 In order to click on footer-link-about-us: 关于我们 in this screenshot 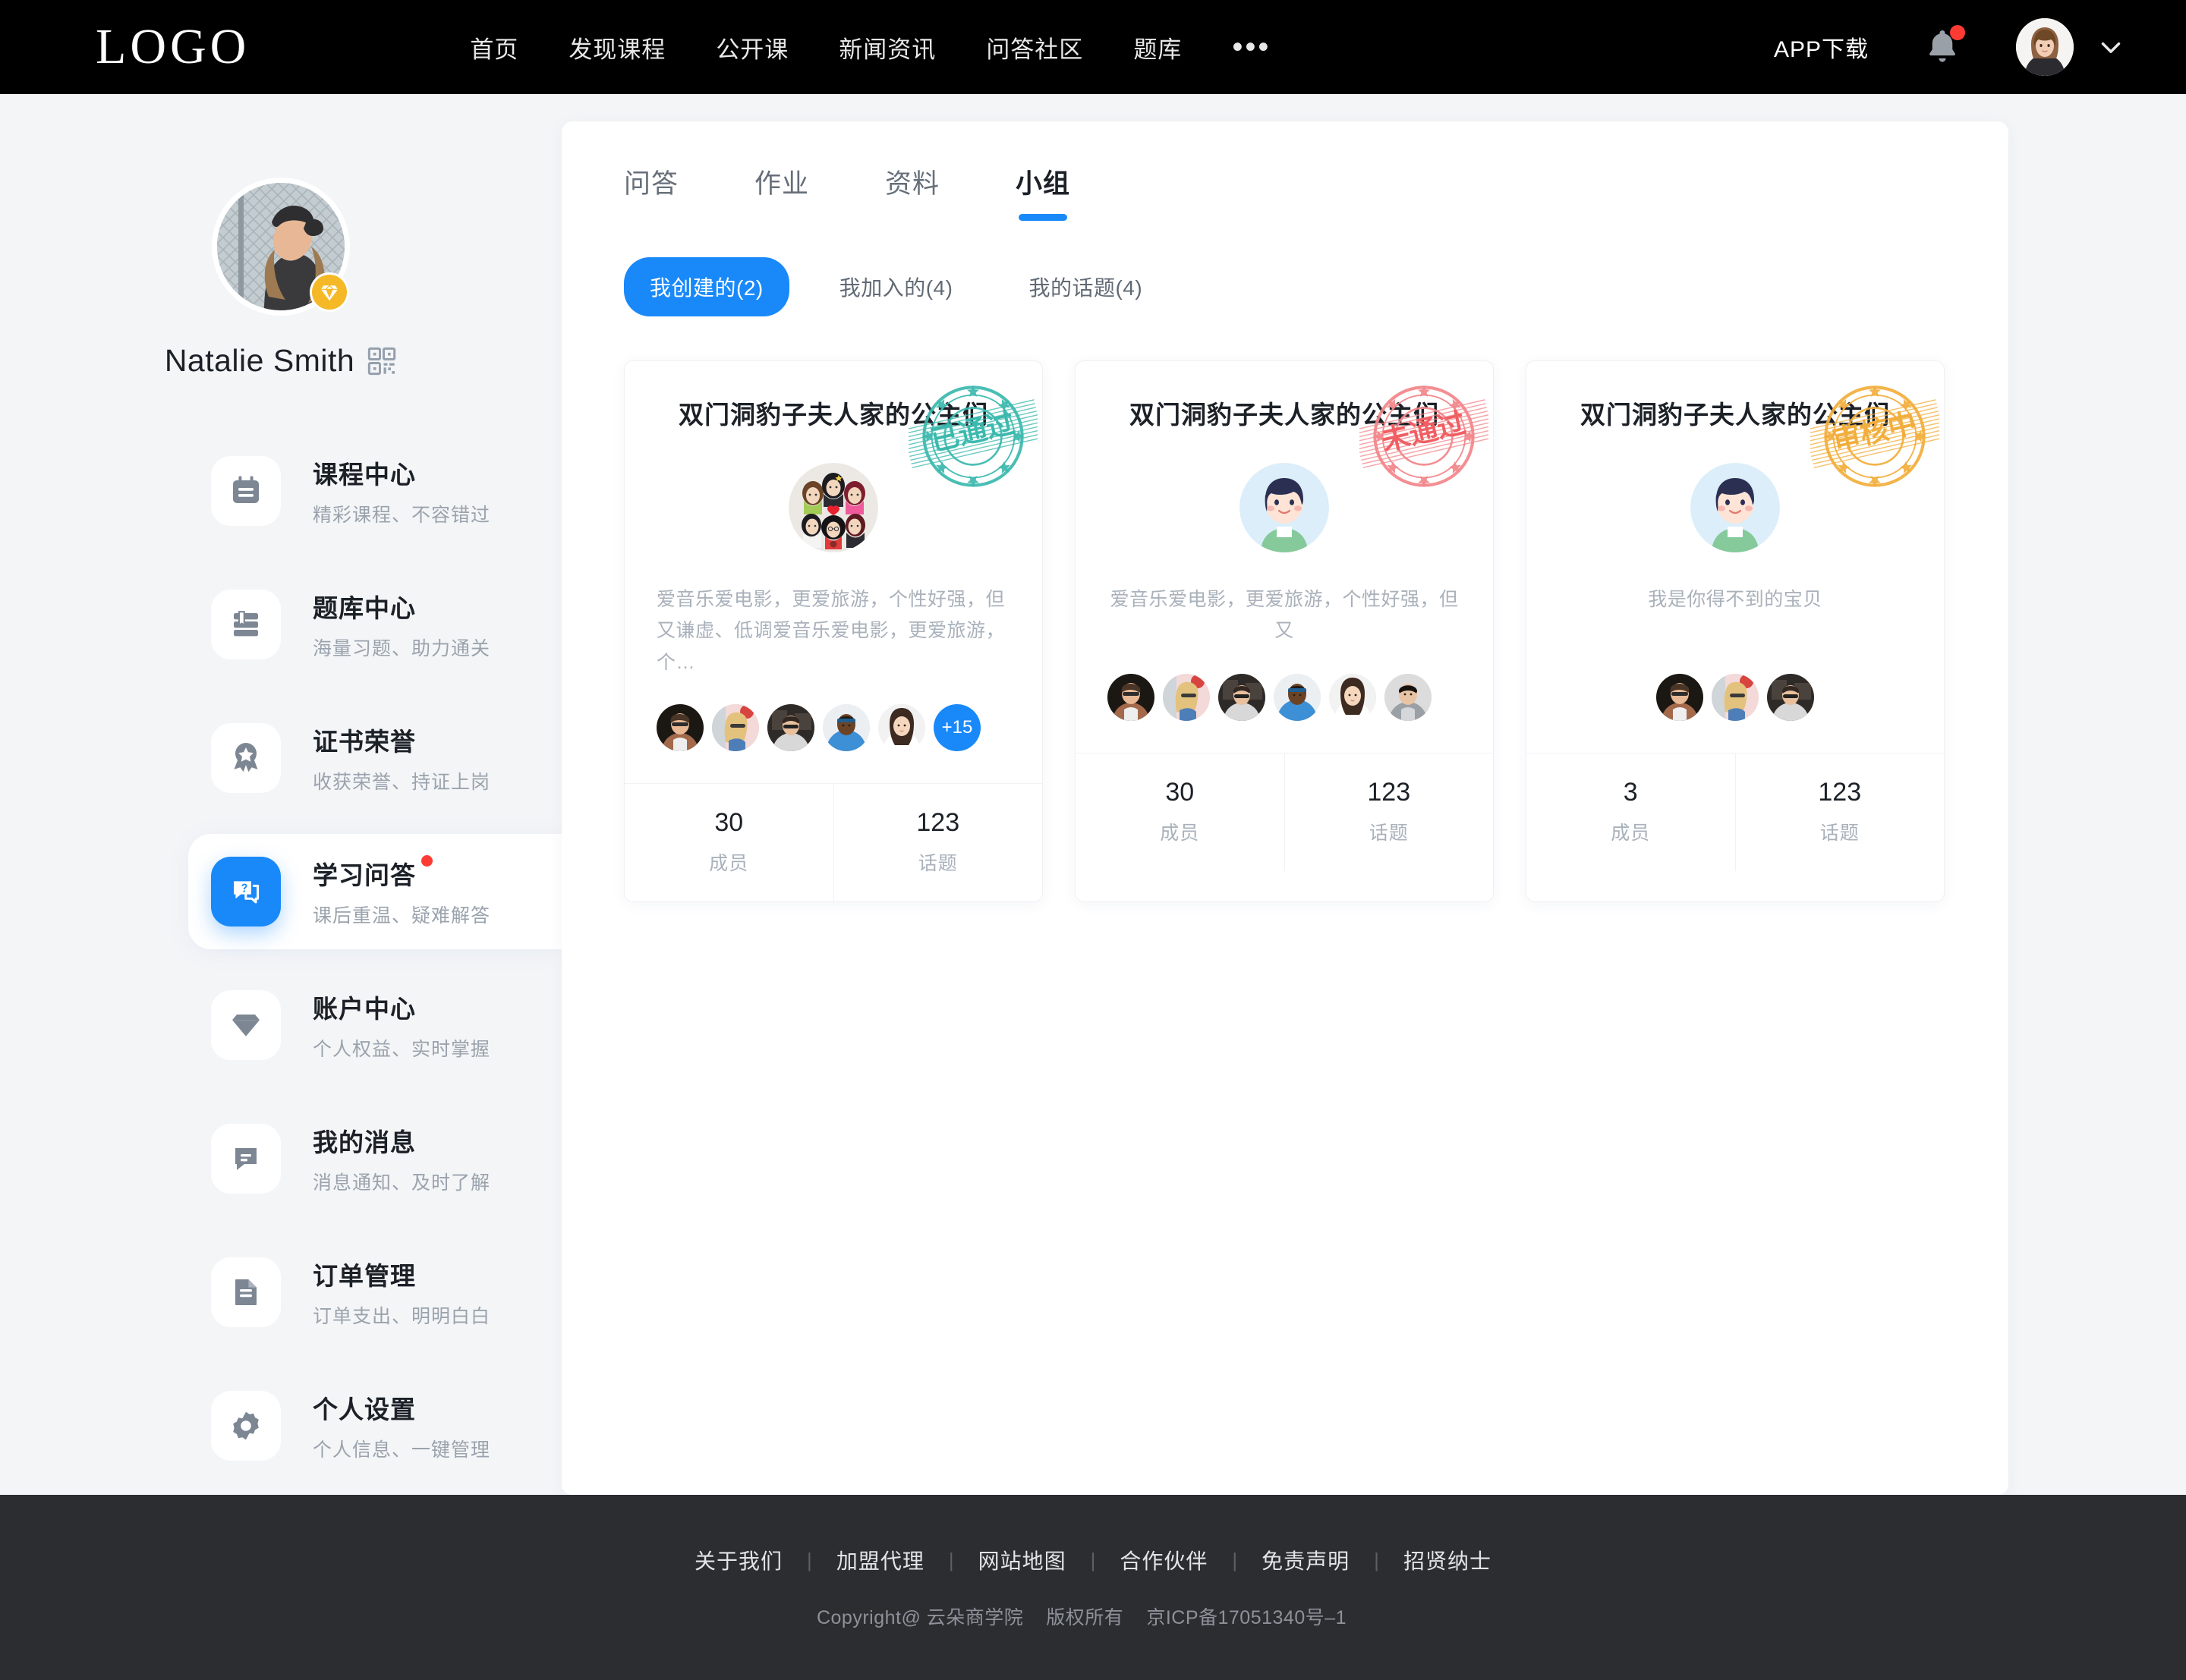, I will do `click(739, 1560)`.